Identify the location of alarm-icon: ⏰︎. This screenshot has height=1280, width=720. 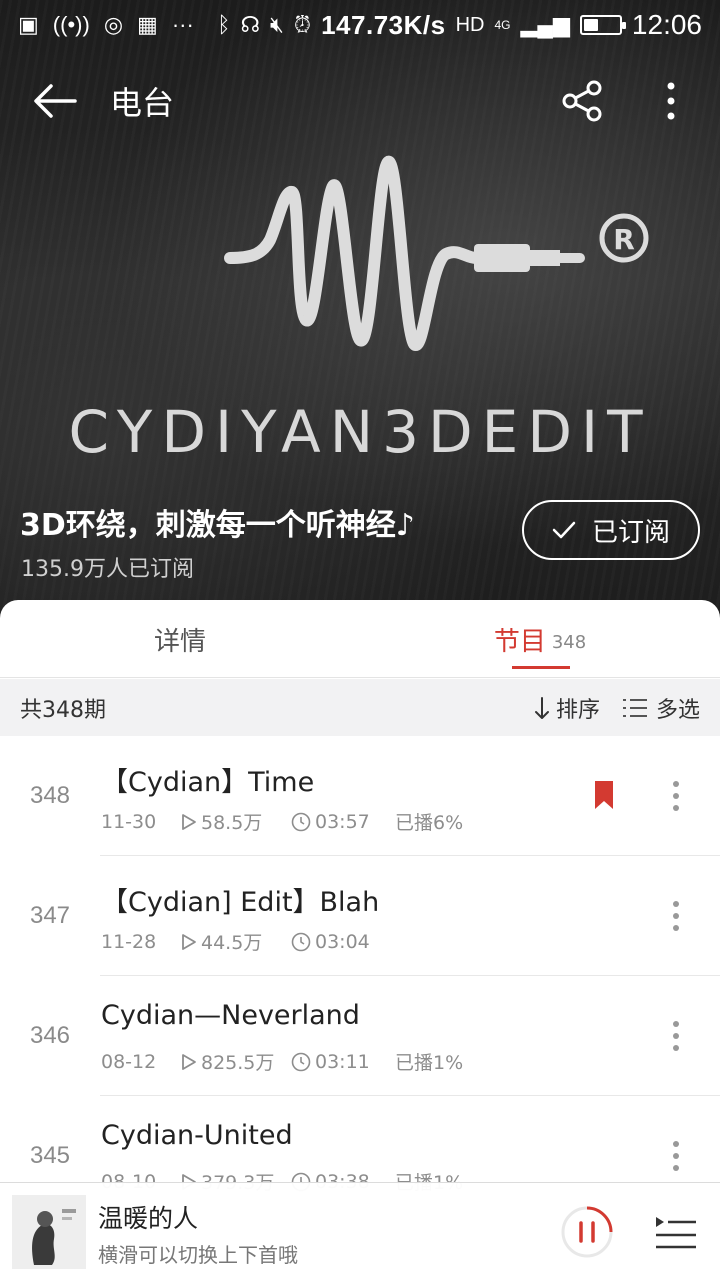
(302, 24).